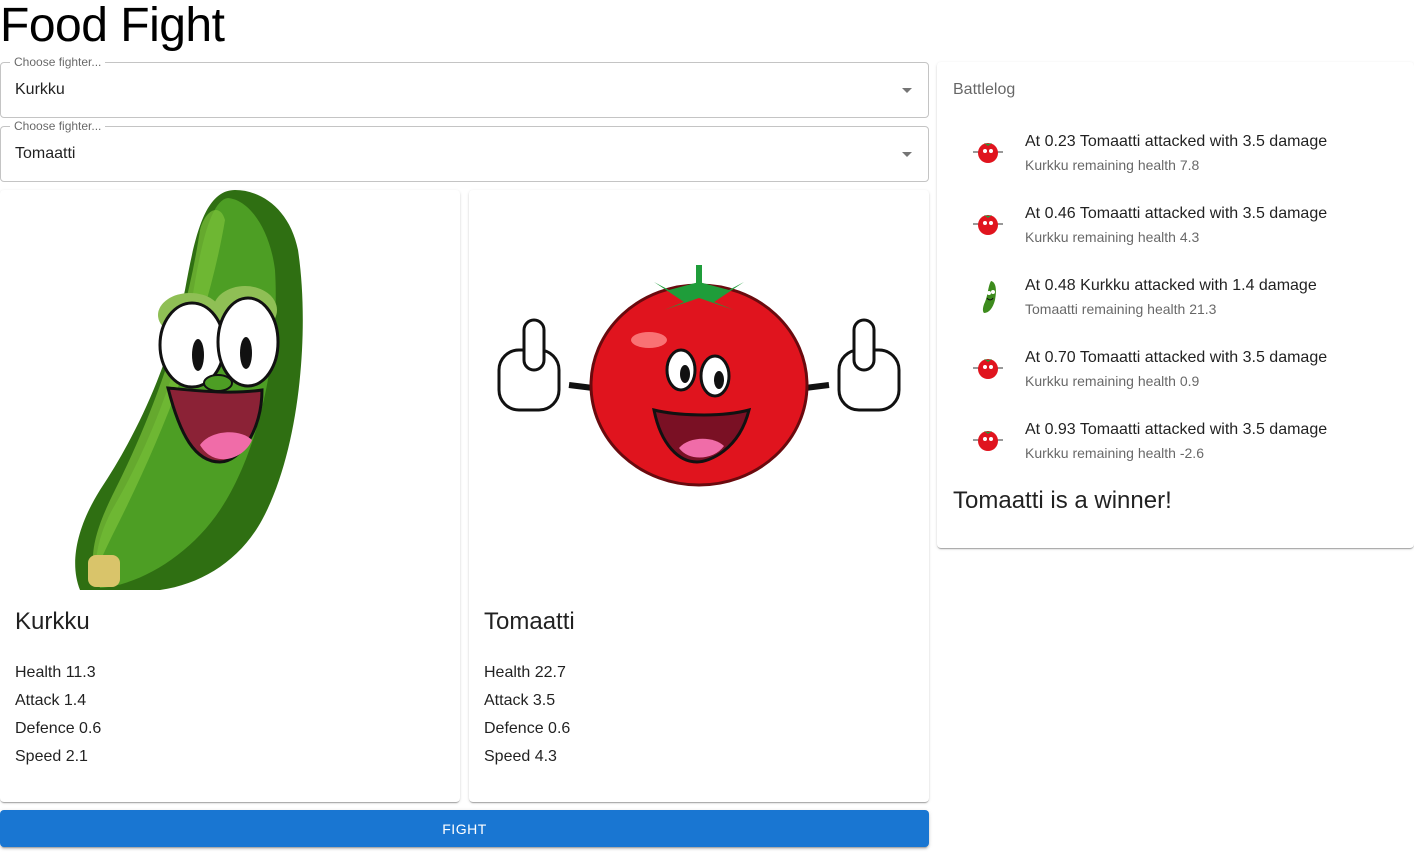 This screenshot has width=1414, height=867. What do you see at coordinates (1121, 309) in the screenshot?
I see `log-secondary: Tomaatti remaining health 21.3` at bounding box center [1121, 309].